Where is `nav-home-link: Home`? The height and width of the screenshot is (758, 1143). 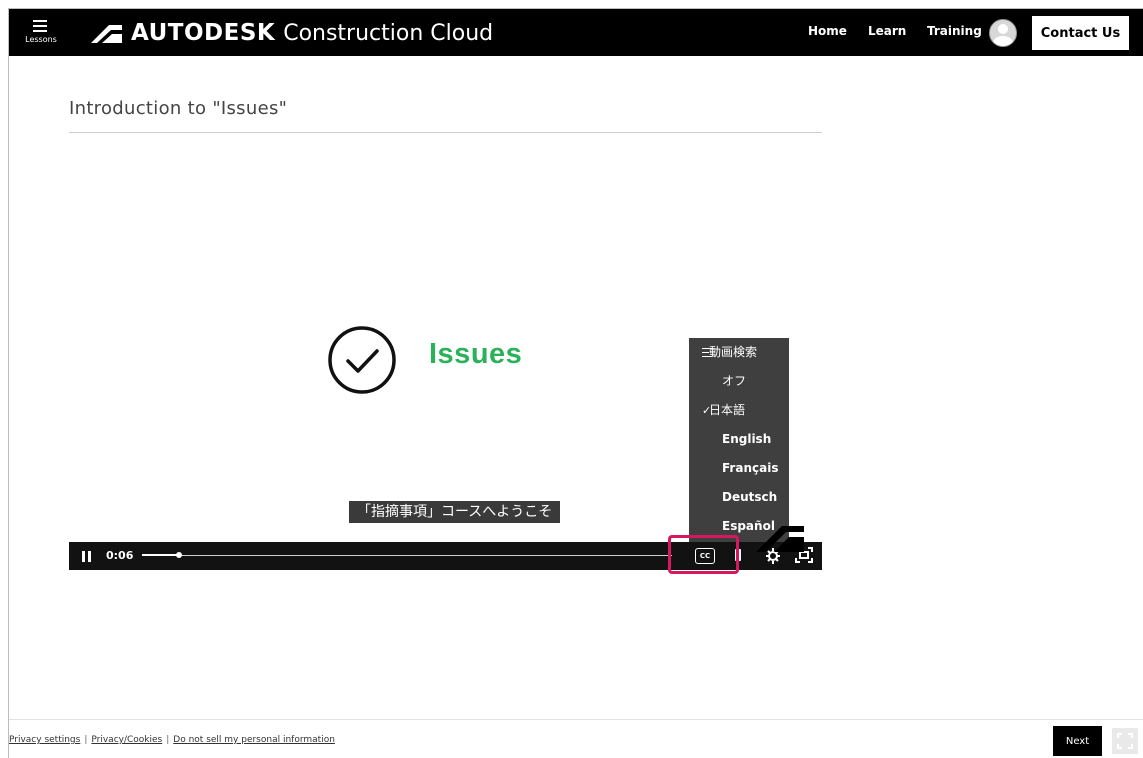
nav-home-link: Home is located at coordinates (827, 31).